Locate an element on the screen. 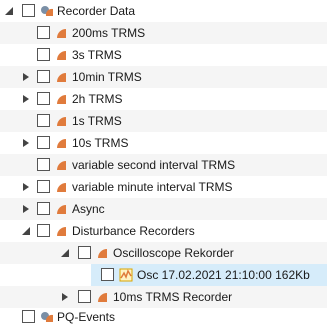 This screenshot has height=328, width=327. tree-row-async: Async is located at coordinates (163, 209).